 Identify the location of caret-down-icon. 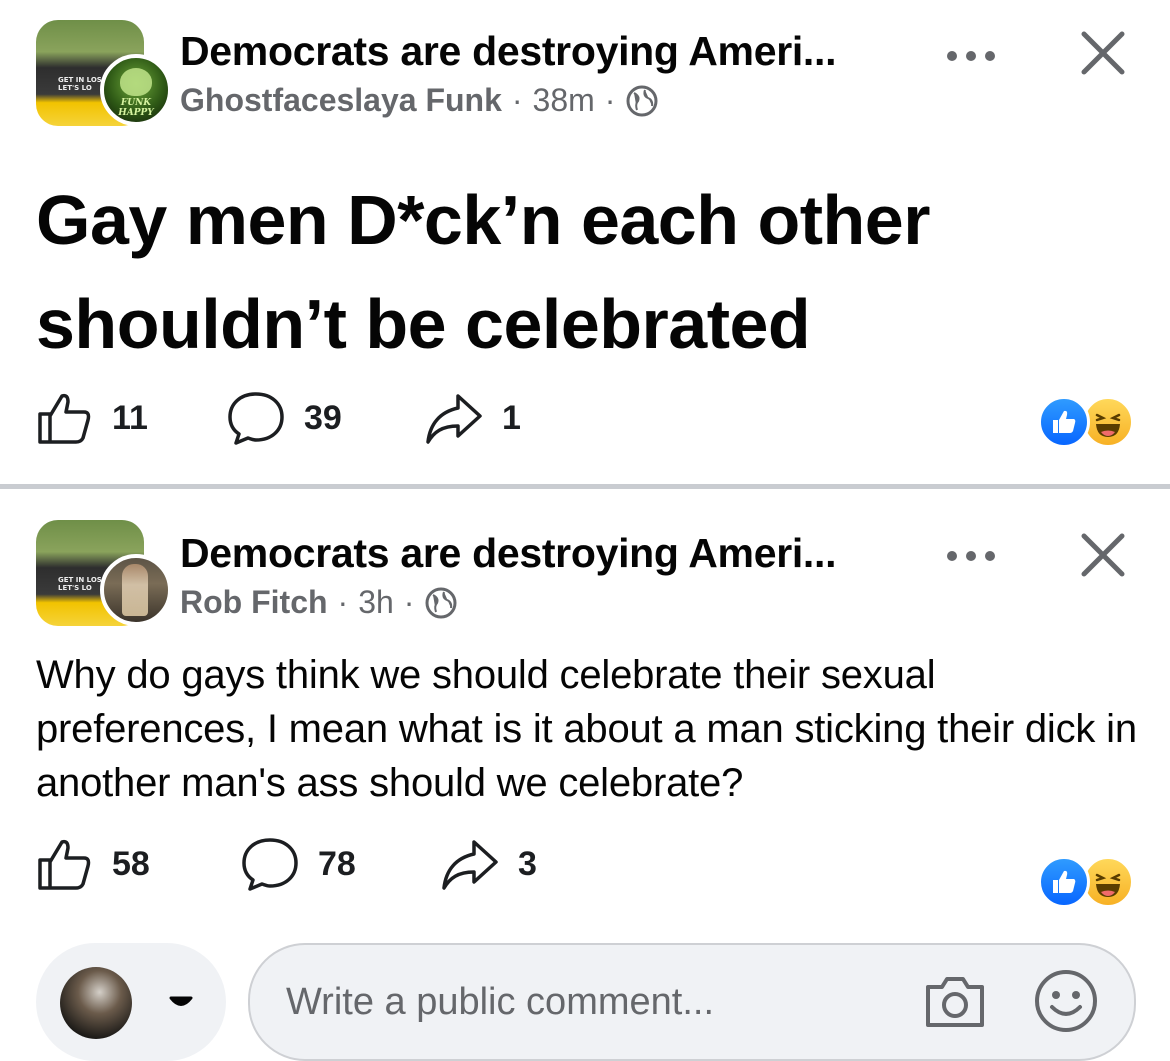
(181, 1001).